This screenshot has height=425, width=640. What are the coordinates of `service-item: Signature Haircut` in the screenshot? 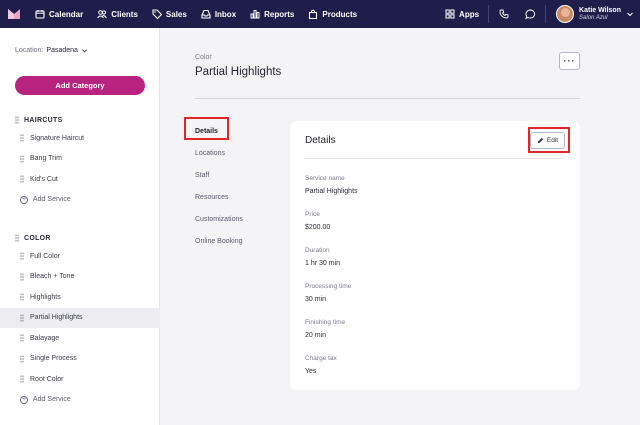 It's located at (80, 138).